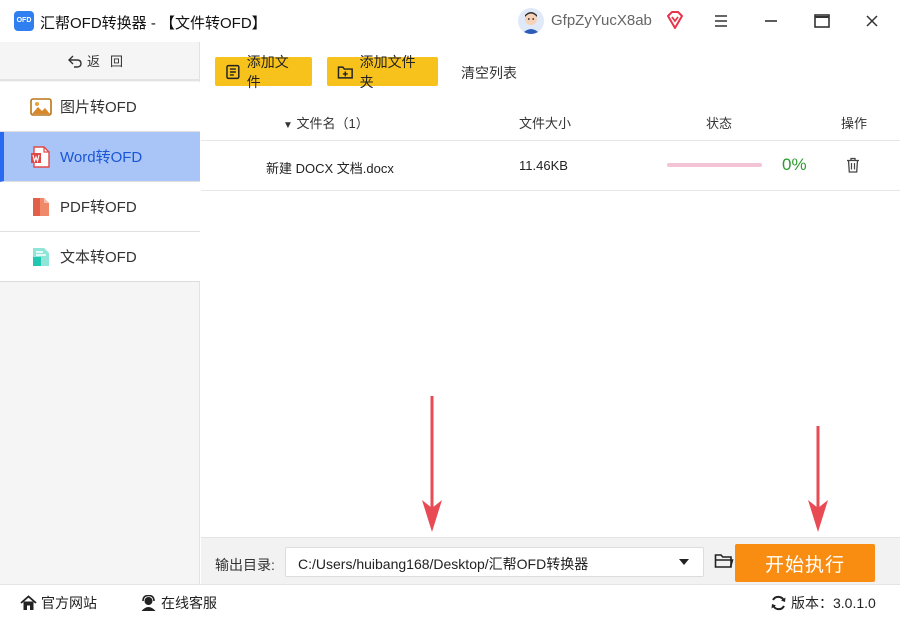  I want to click on online-service-label: 在线客服, so click(189, 603).